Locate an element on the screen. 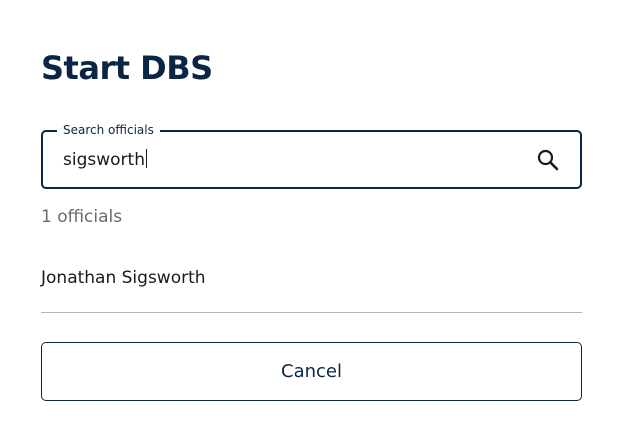 Image resolution: width=628 pixels, height=445 pixels. search-input: sigsworth is located at coordinates (105, 160).